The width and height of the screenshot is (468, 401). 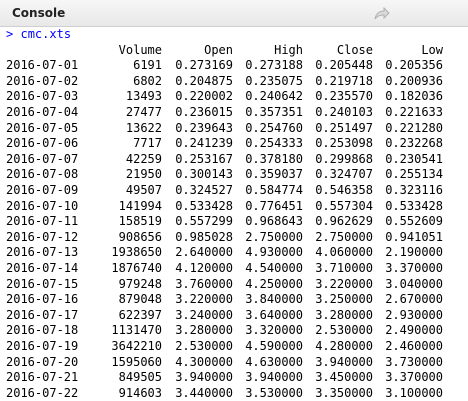 What do you see at coordinates (42, 174) in the screenshot?
I see `row-date: 2016-07-08` at bounding box center [42, 174].